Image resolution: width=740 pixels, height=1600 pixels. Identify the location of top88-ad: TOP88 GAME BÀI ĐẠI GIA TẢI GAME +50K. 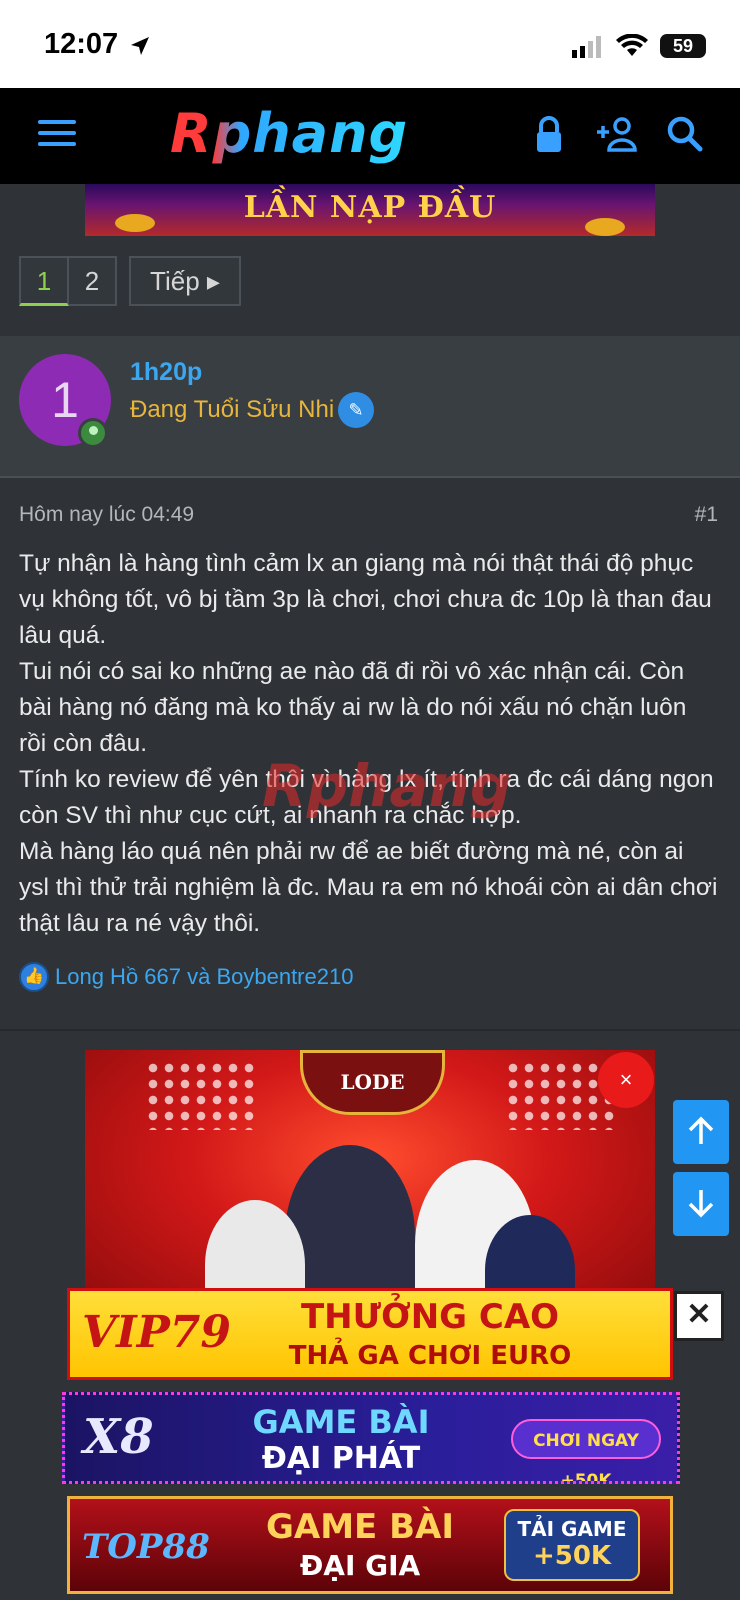
(370, 1545).